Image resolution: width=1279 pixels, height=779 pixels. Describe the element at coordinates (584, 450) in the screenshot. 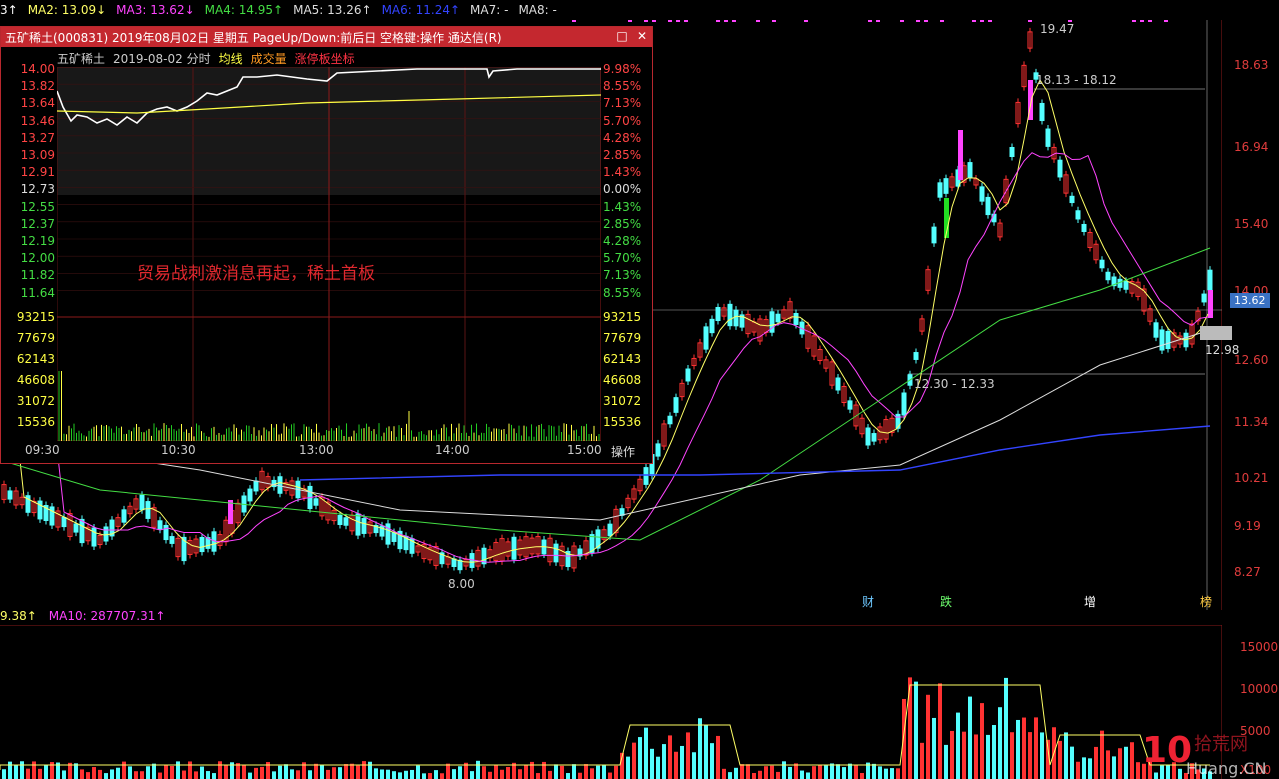

I see `intraday-time-label: 15:00` at that location.